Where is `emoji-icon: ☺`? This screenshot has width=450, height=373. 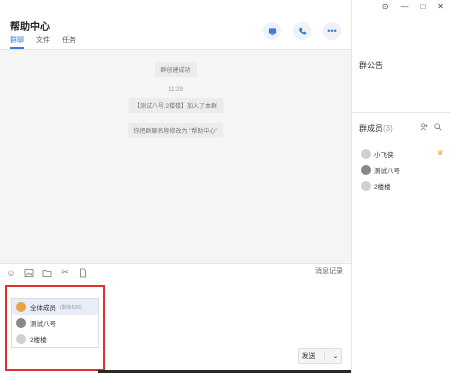
emoji-icon: ☺ is located at coordinates (11, 273).